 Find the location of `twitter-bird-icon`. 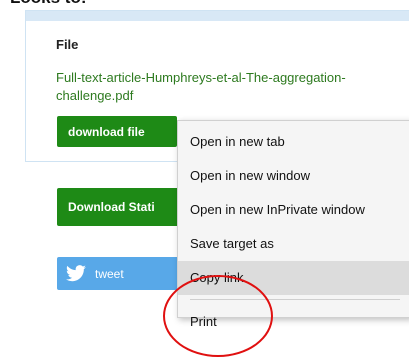

twitter-bird-icon is located at coordinates (76, 272).